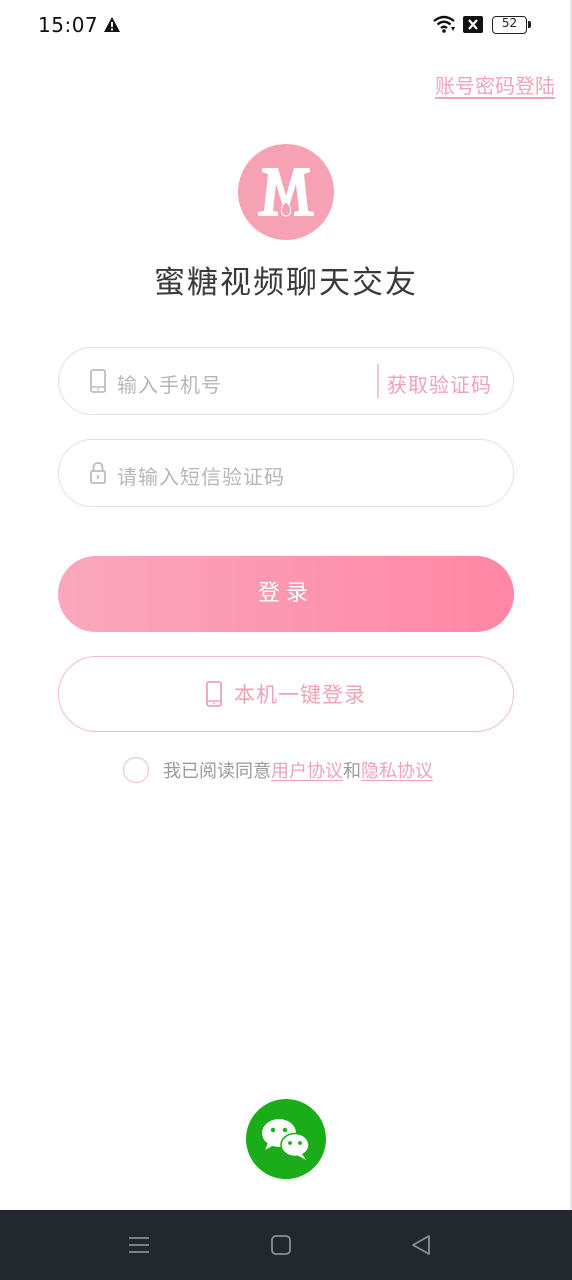  I want to click on battery-level: 52, so click(509, 23).